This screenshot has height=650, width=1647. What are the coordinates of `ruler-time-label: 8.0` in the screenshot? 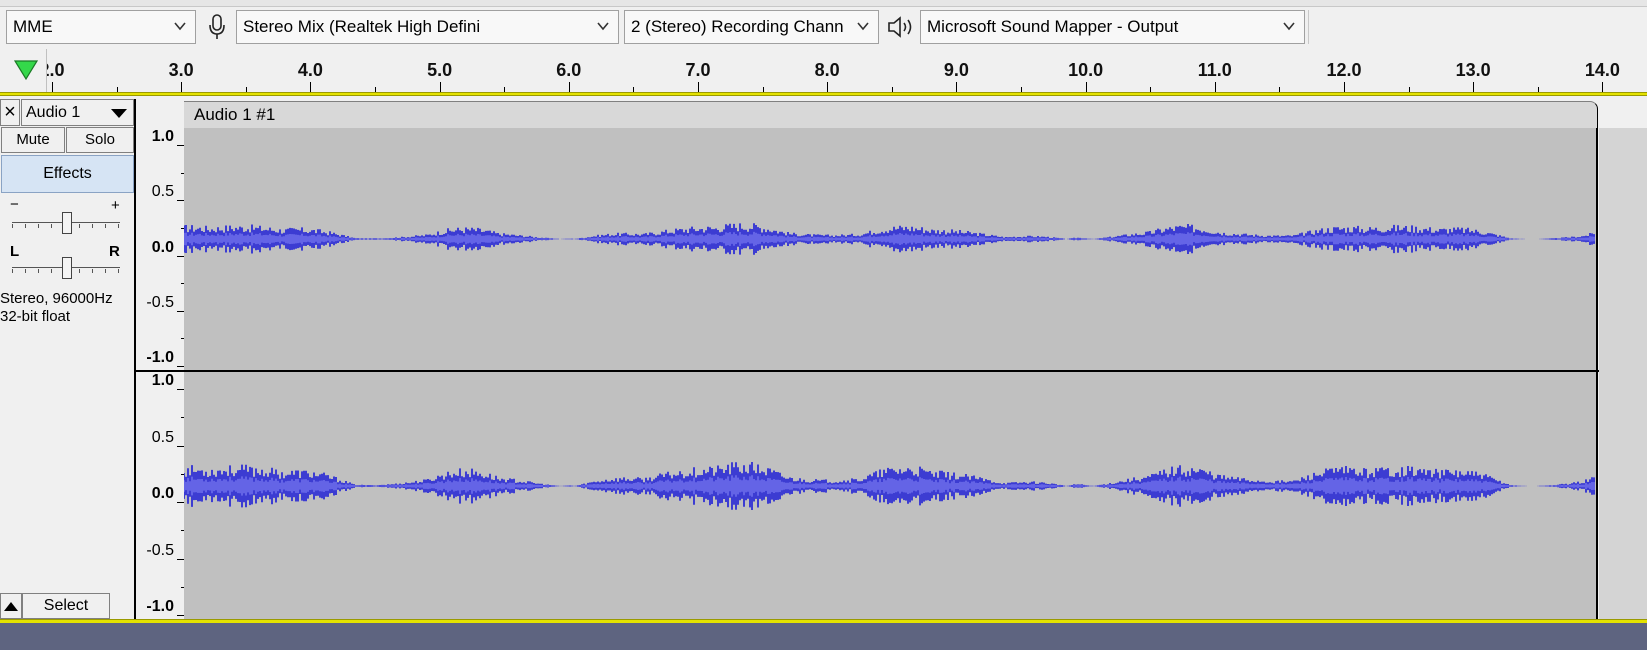 It's located at (827, 70).